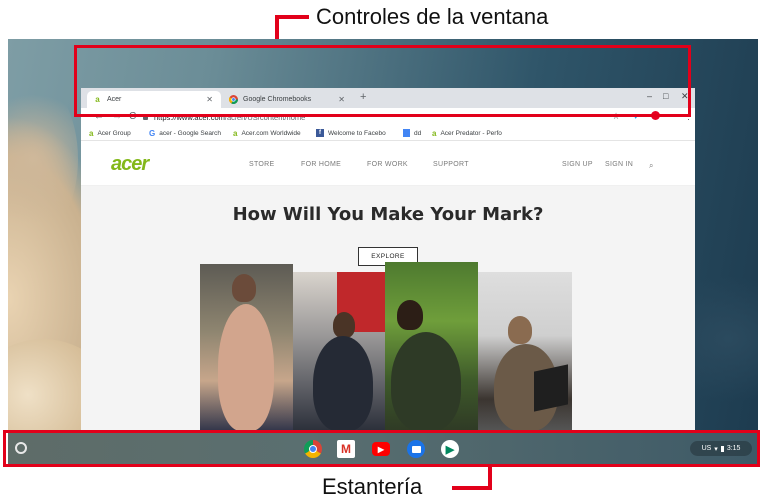 This screenshot has height=502, width=761. I want to click on hero-photo-man-convertible, so click(525, 351).